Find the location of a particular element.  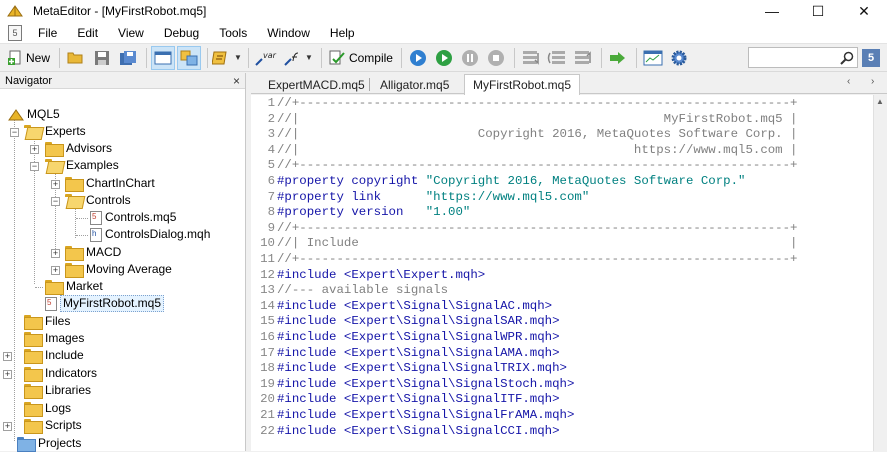

code-line: 10//| Include | is located at coordinates (524, 244).